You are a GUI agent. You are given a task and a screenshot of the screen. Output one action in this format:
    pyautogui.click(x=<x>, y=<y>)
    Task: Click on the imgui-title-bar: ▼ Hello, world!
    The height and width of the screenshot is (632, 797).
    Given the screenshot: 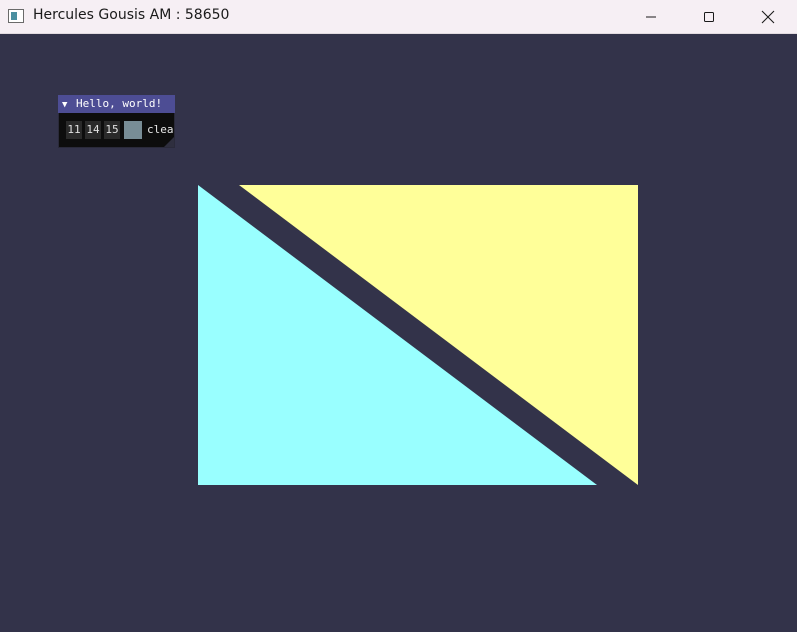 What is the action you would take?
    pyautogui.click(x=116, y=104)
    